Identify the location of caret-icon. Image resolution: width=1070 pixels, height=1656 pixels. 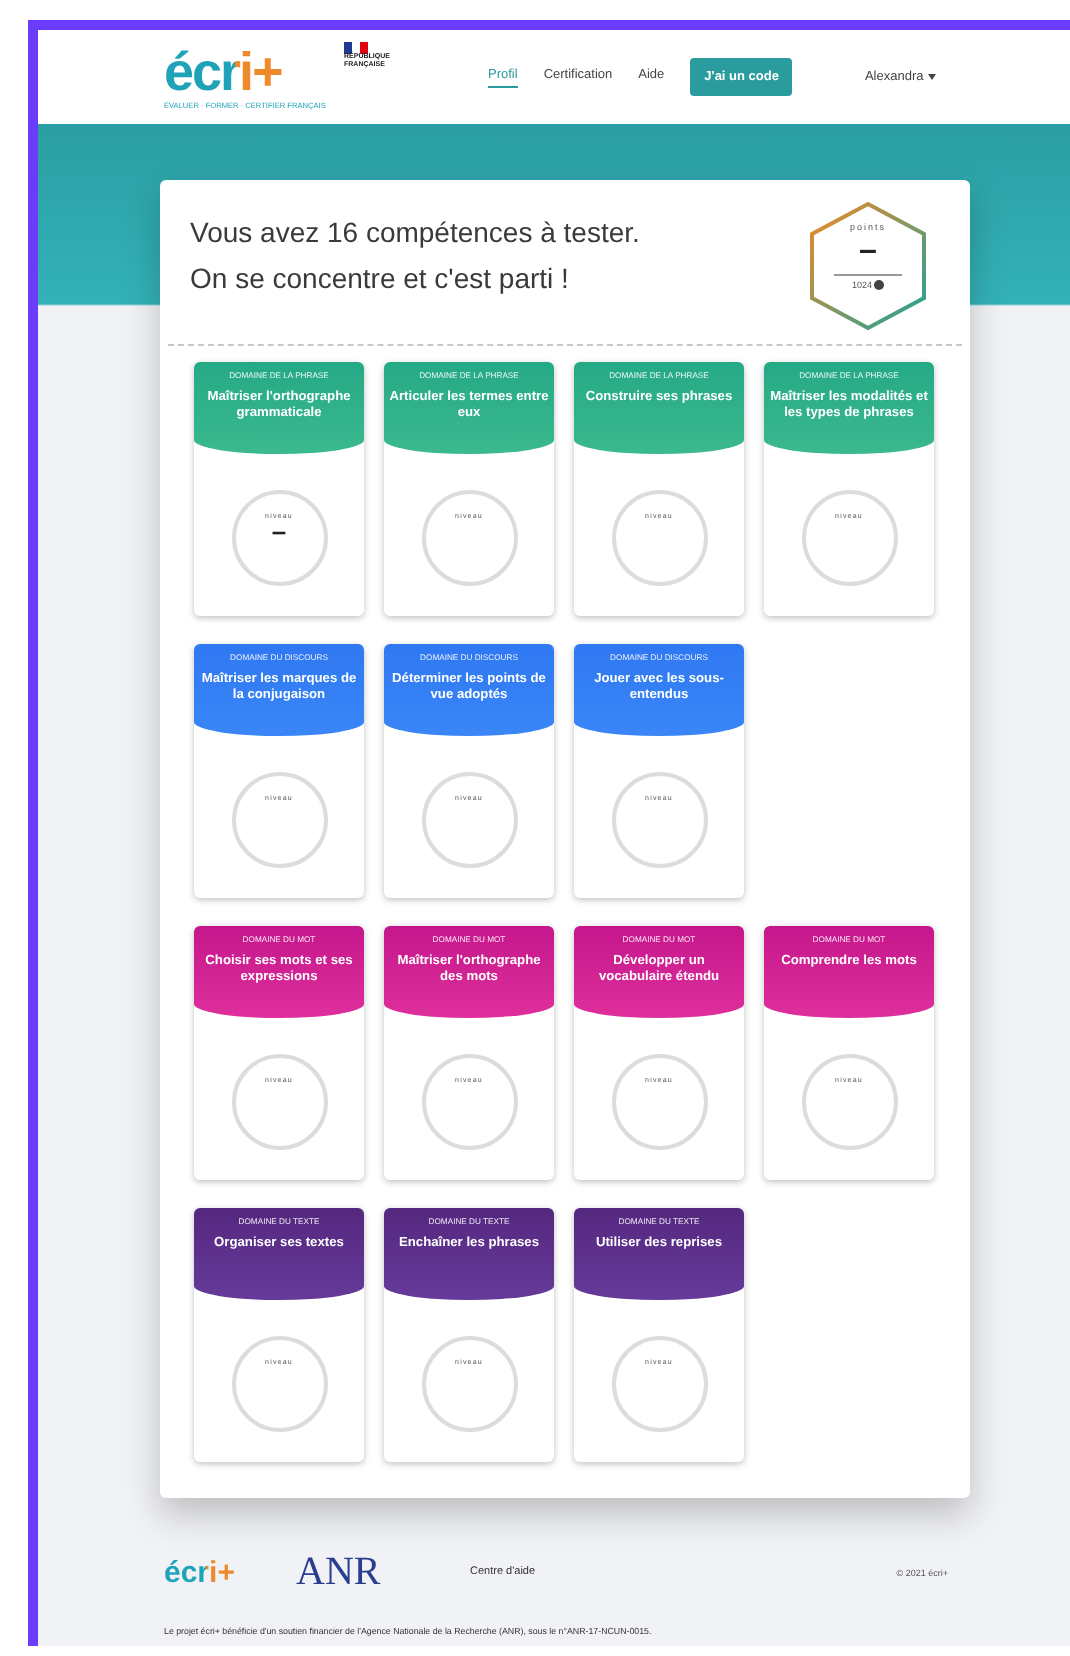
(931, 76).